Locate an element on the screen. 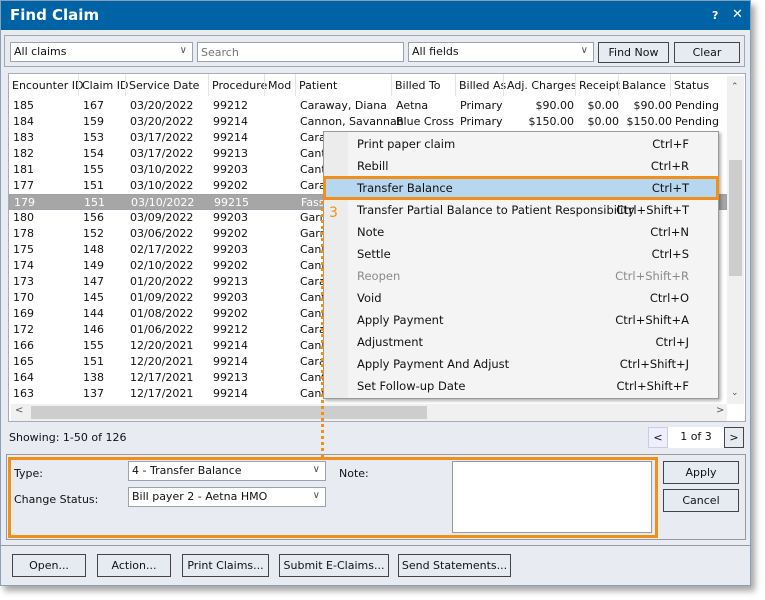 Image resolution: width=765 pixels, height=600 pixels. table-cell: 03/09/2022 is located at coordinates (162, 217).